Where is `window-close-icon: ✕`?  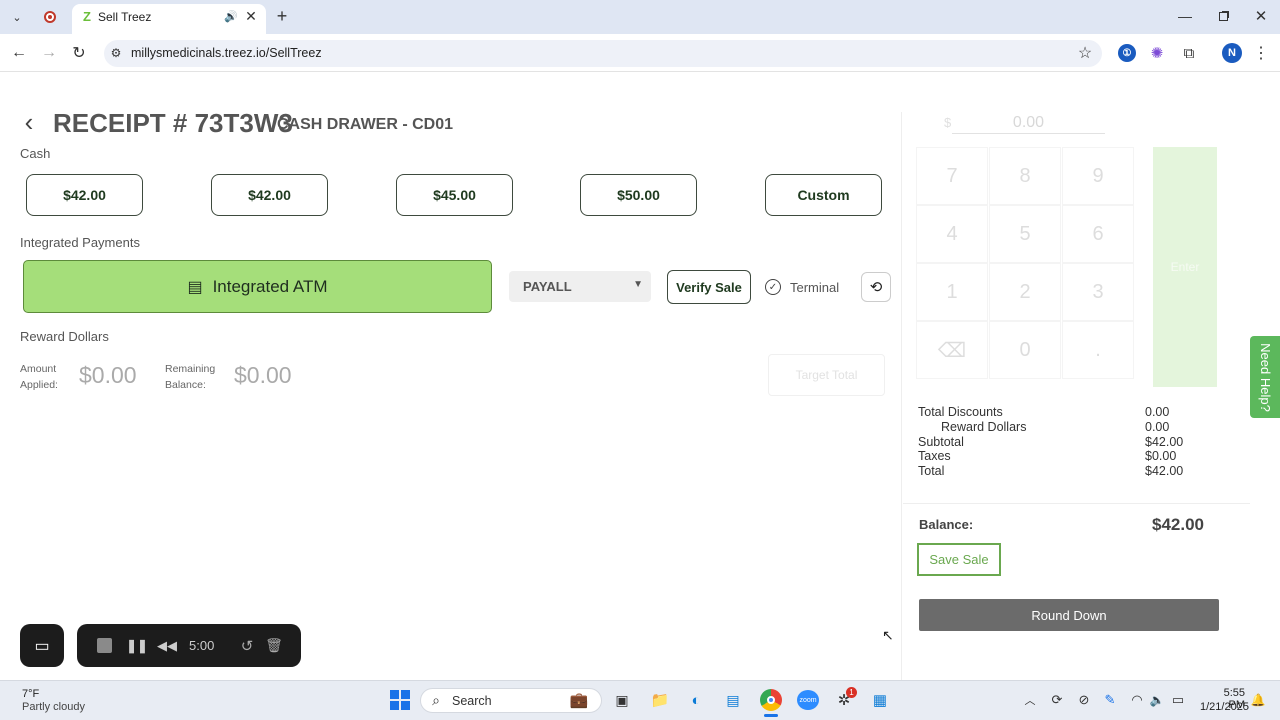 window-close-icon: ✕ is located at coordinates (1261, 16).